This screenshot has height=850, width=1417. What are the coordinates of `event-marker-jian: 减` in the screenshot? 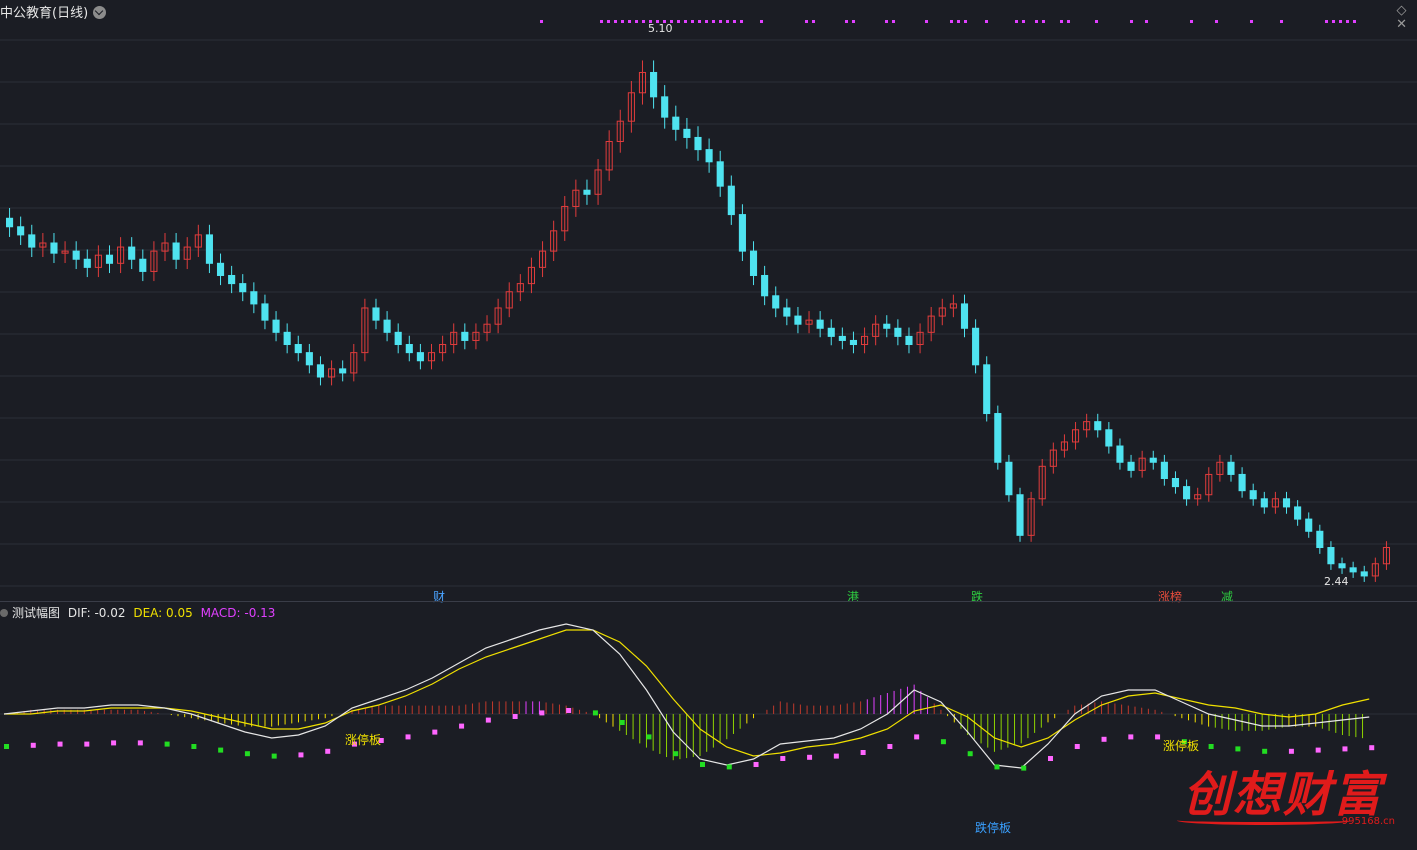 It's located at (1227, 596).